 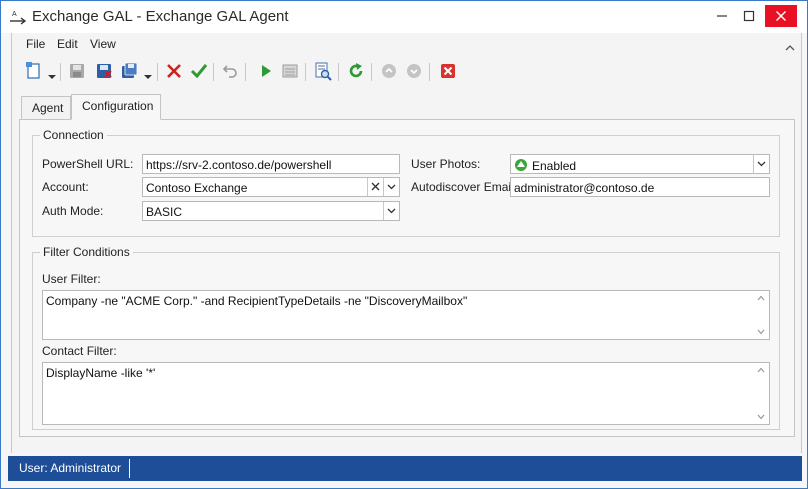 What do you see at coordinates (446, 164) in the screenshot?
I see `user-photos-label: User Photos:` at bounding box center [446, 164].